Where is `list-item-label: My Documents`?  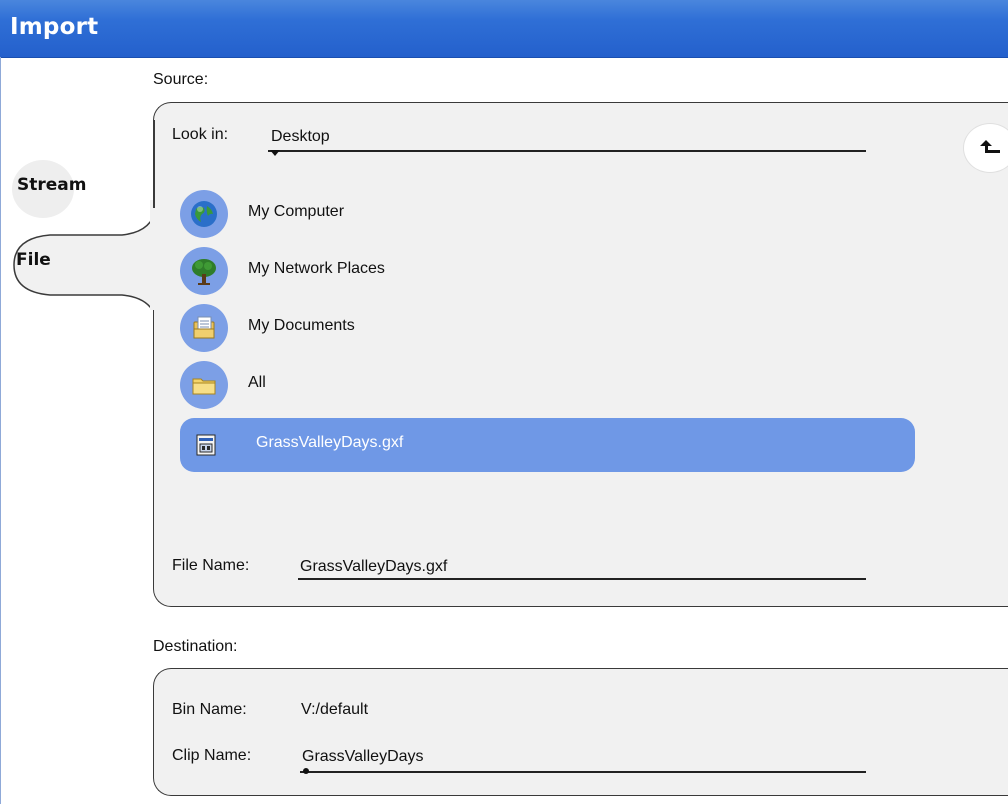
list-item-label: My Documents is located at coordinates (301, 325).